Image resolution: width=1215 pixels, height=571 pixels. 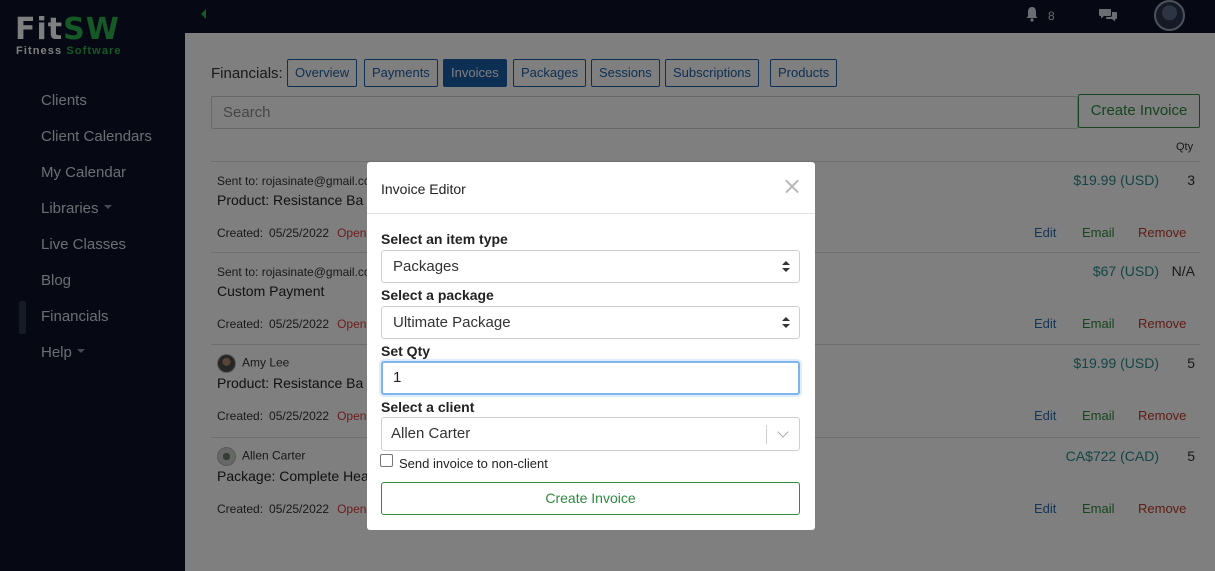 What do you see at coordinates (590, 322) in the screenshot?
I see `package-select: Ultimate Package` at bounding box center [590, 322].